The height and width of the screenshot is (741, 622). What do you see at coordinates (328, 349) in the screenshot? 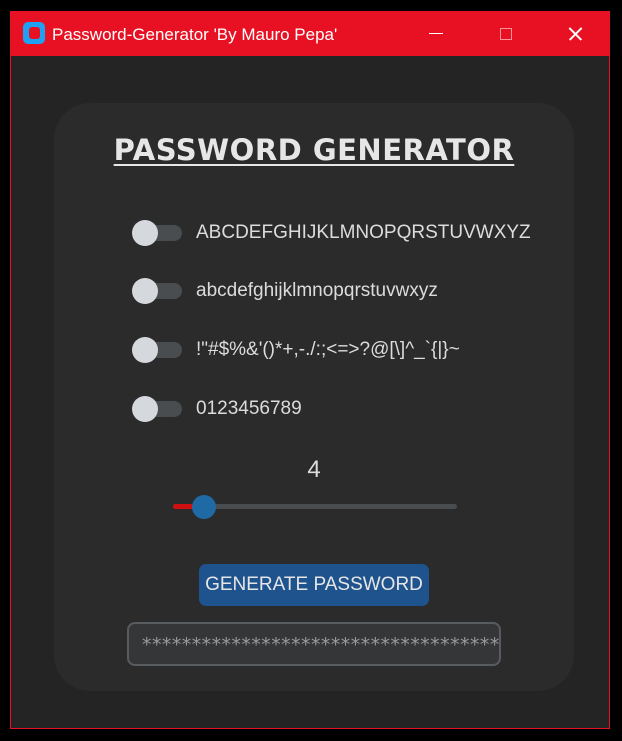
I see `symbols-label: !"#$%&'()*+,-./:;<=>?@[\]^_`{|}~` at bounding box center [328, 349].